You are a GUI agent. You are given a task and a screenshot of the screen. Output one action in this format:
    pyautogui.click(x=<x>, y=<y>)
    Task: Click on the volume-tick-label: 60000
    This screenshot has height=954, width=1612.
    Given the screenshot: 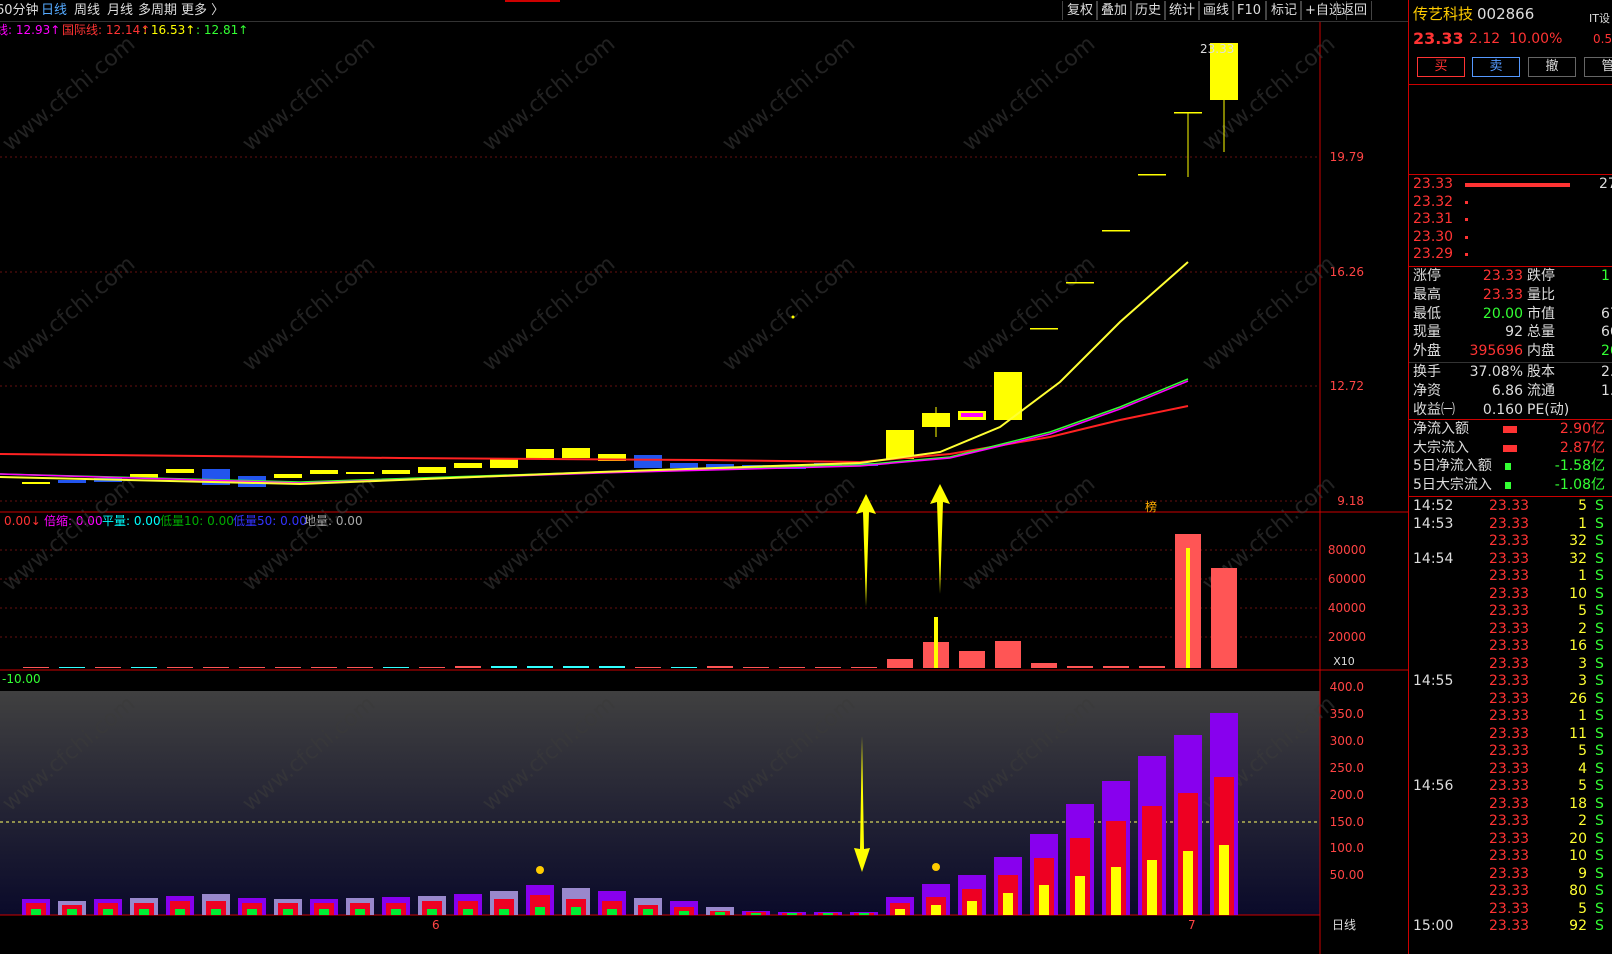 What is the action you would take?
    pyautogui.click(x=1347, y=579)
    